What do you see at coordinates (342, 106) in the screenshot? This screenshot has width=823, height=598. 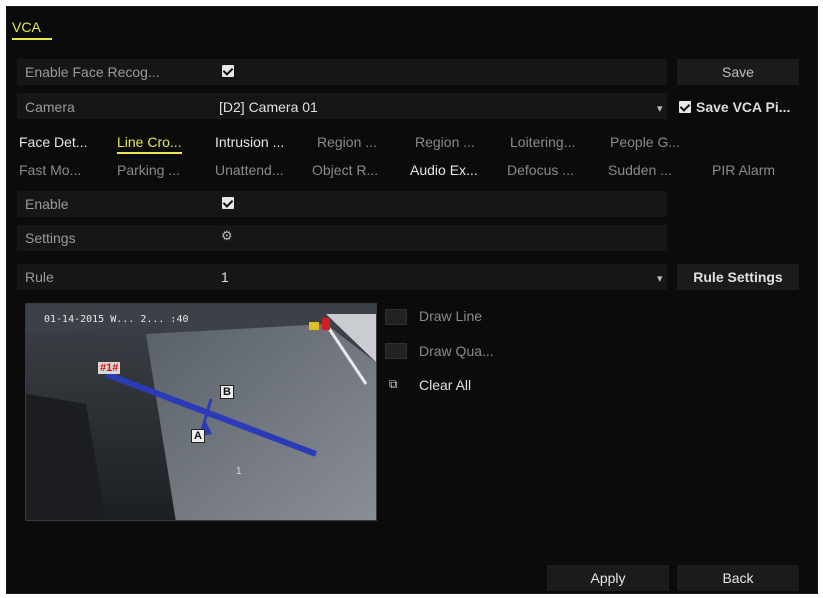 I see `camera-row` at bounding box center [342, 106].